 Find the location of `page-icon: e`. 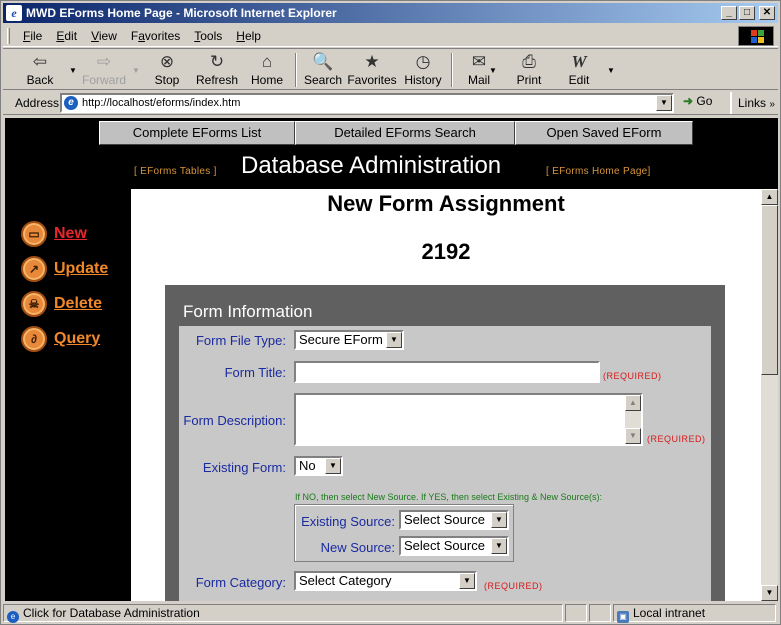

page-icon: e is located at coordinates (71, 103).